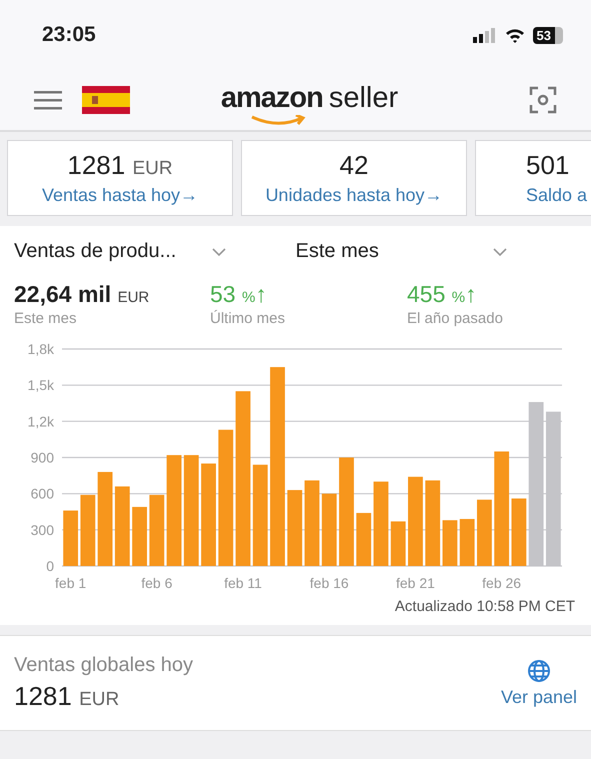 The image size is (591, 759). Describe the element at coordinates (239, 294) in the screenshot. I see `stat-value: 53 %↑` at that location.